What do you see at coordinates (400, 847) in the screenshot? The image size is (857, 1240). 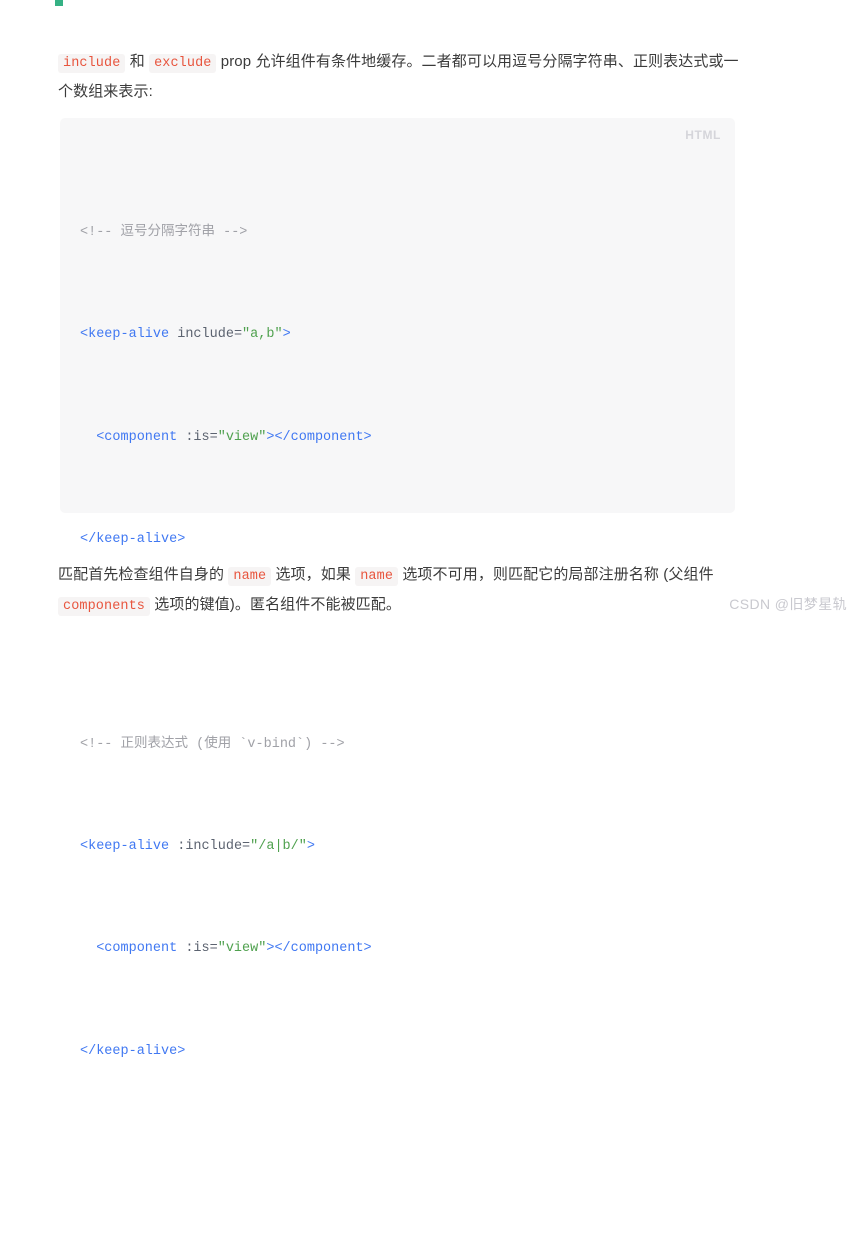 I see `code-line: <keep-alive :include="/a|b/">` at bounding box center [400, 847].